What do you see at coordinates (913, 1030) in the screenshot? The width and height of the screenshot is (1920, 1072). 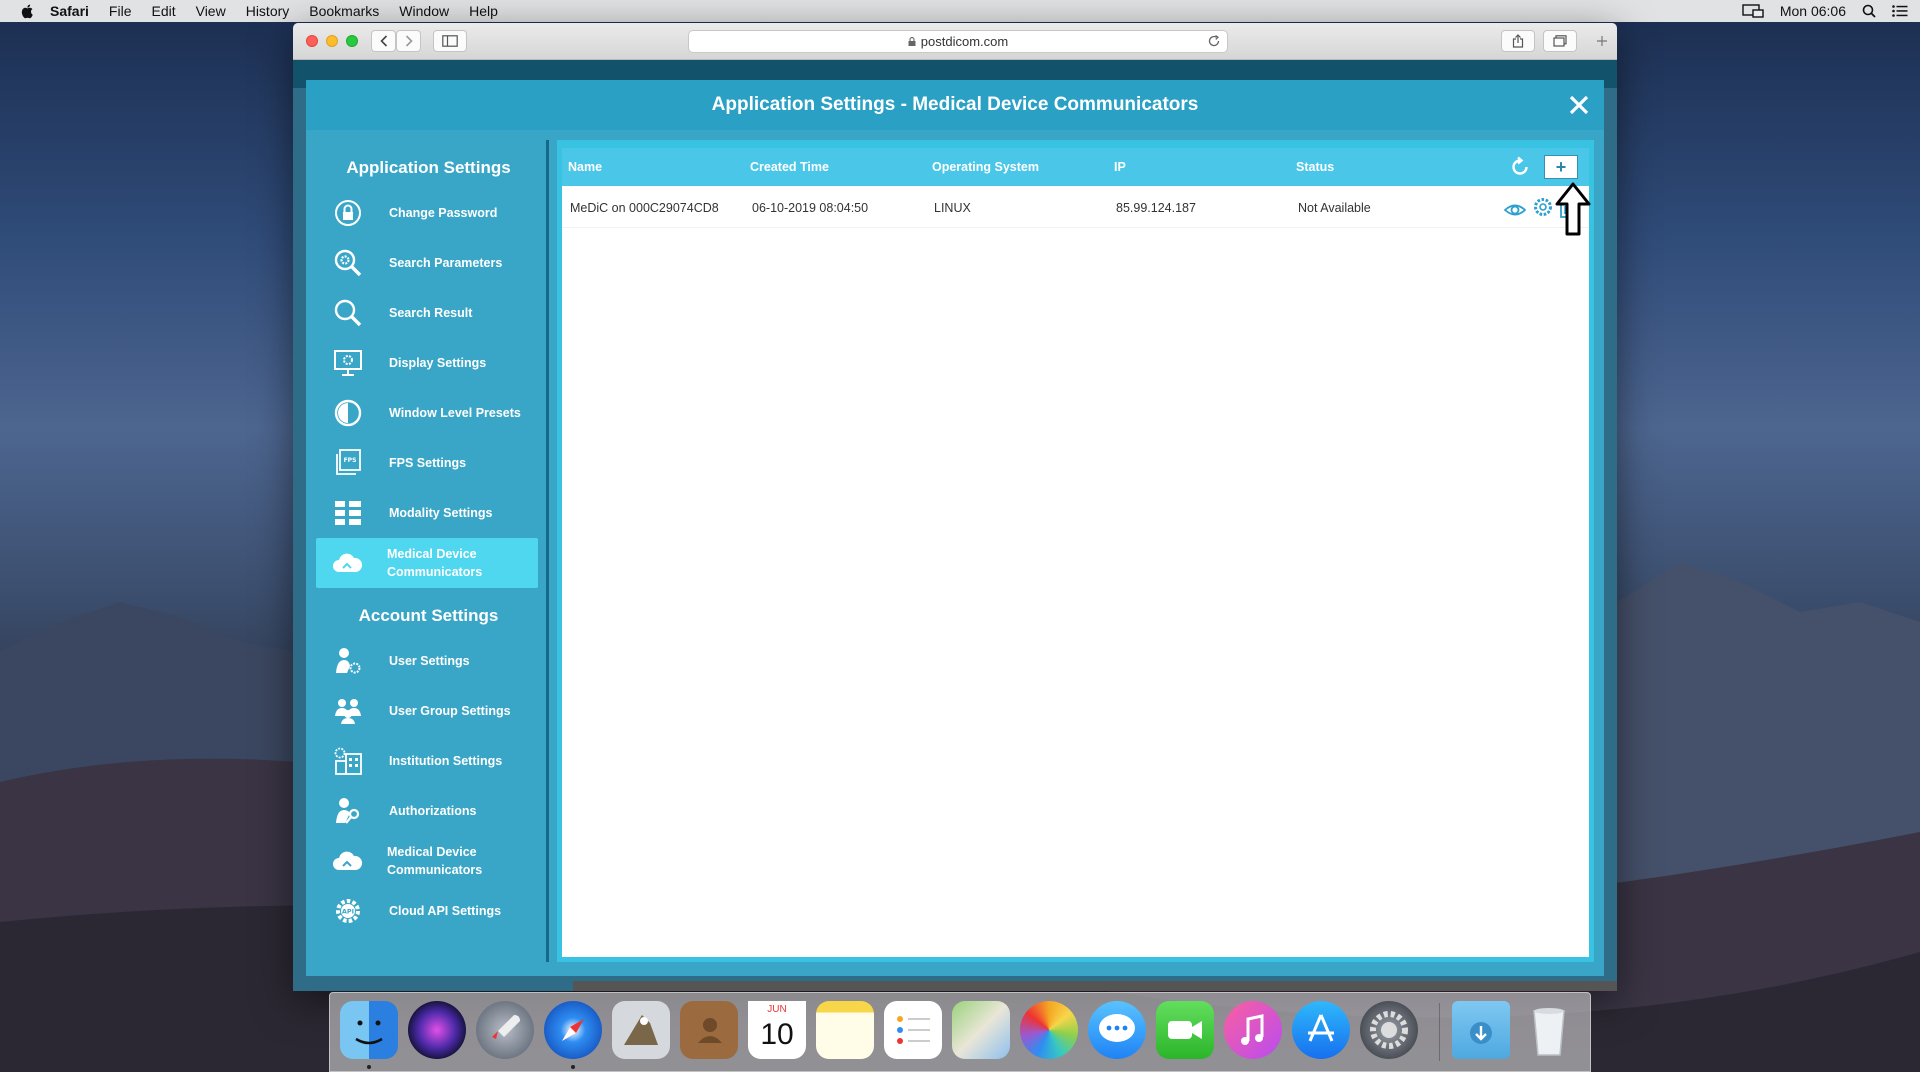 I see `reminders-icon` at bounding box center [913, 1030].